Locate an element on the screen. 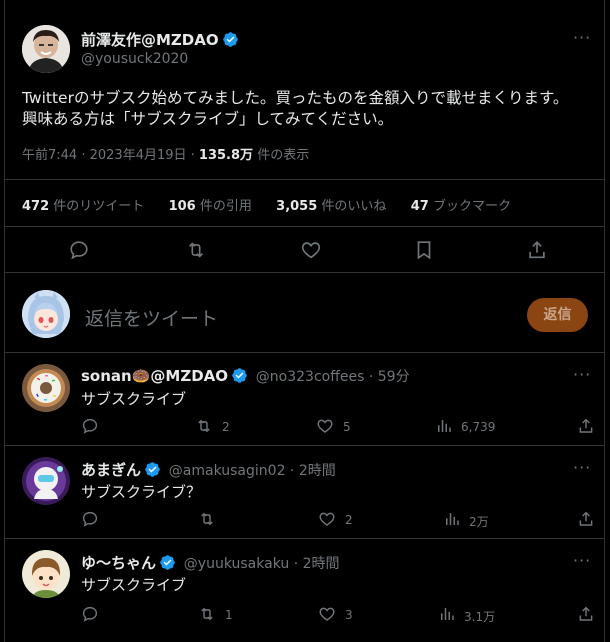  retweets-label: 件のリツイート is located at coordinates (99, 206).